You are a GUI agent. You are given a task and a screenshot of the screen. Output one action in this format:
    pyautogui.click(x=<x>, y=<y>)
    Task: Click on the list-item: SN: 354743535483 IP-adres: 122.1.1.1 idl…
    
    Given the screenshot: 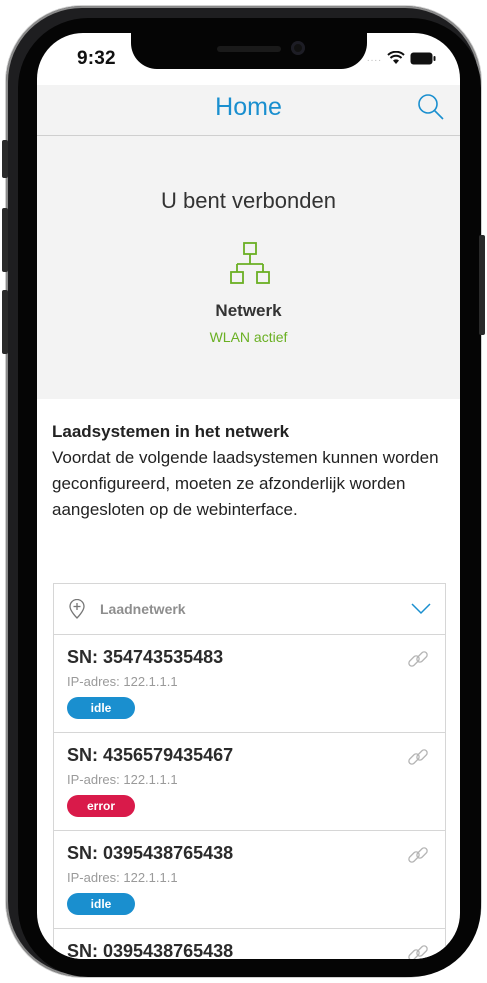 What is the action you would take?
    pyautogui.click(x=249, y=684)
    